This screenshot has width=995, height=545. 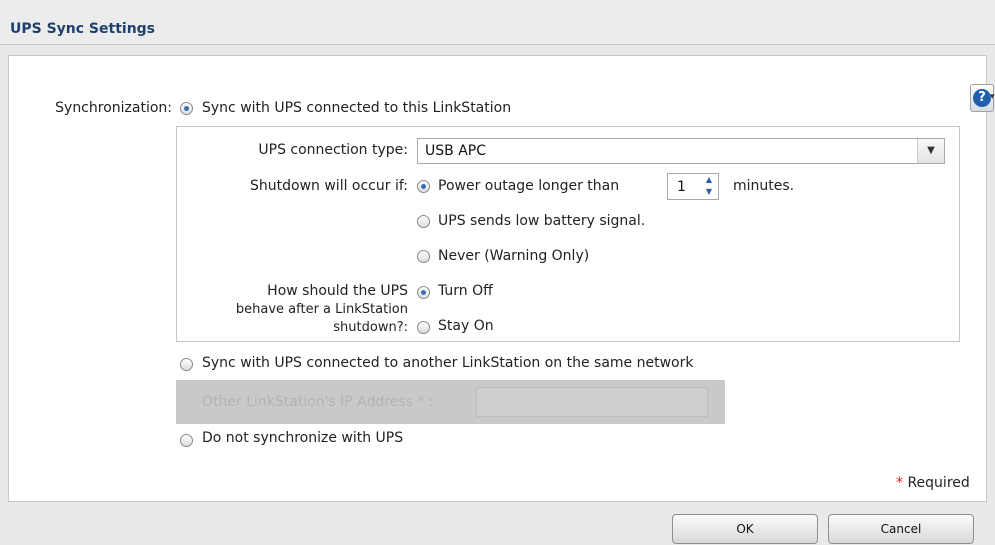 I want to click on behave-label-line3: shutdown?:, so click(x=370, y=327).